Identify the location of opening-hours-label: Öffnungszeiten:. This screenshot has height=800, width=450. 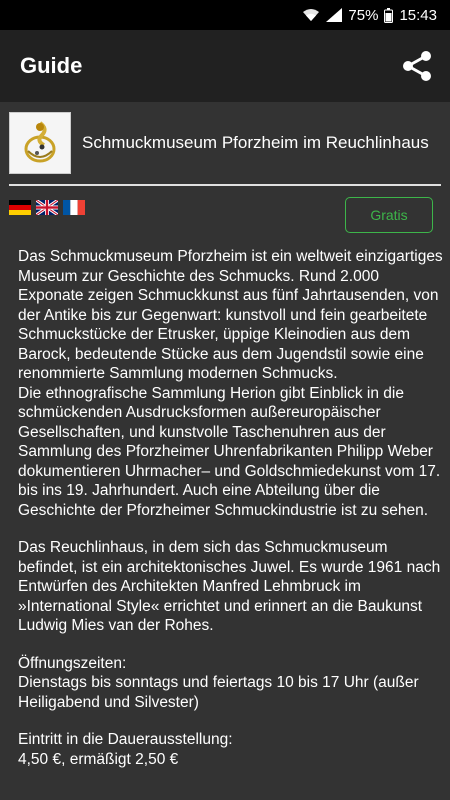
(72, 663).